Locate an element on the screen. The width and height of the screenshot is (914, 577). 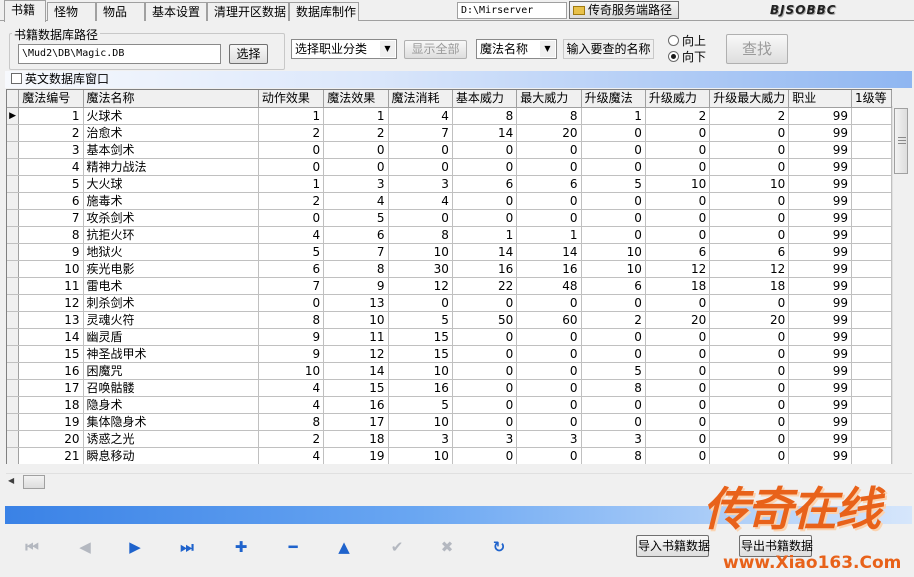
table-row: 18 隐身术 4 16 5 0 0 0 0 0 99 is located at coordinates (449, 405).